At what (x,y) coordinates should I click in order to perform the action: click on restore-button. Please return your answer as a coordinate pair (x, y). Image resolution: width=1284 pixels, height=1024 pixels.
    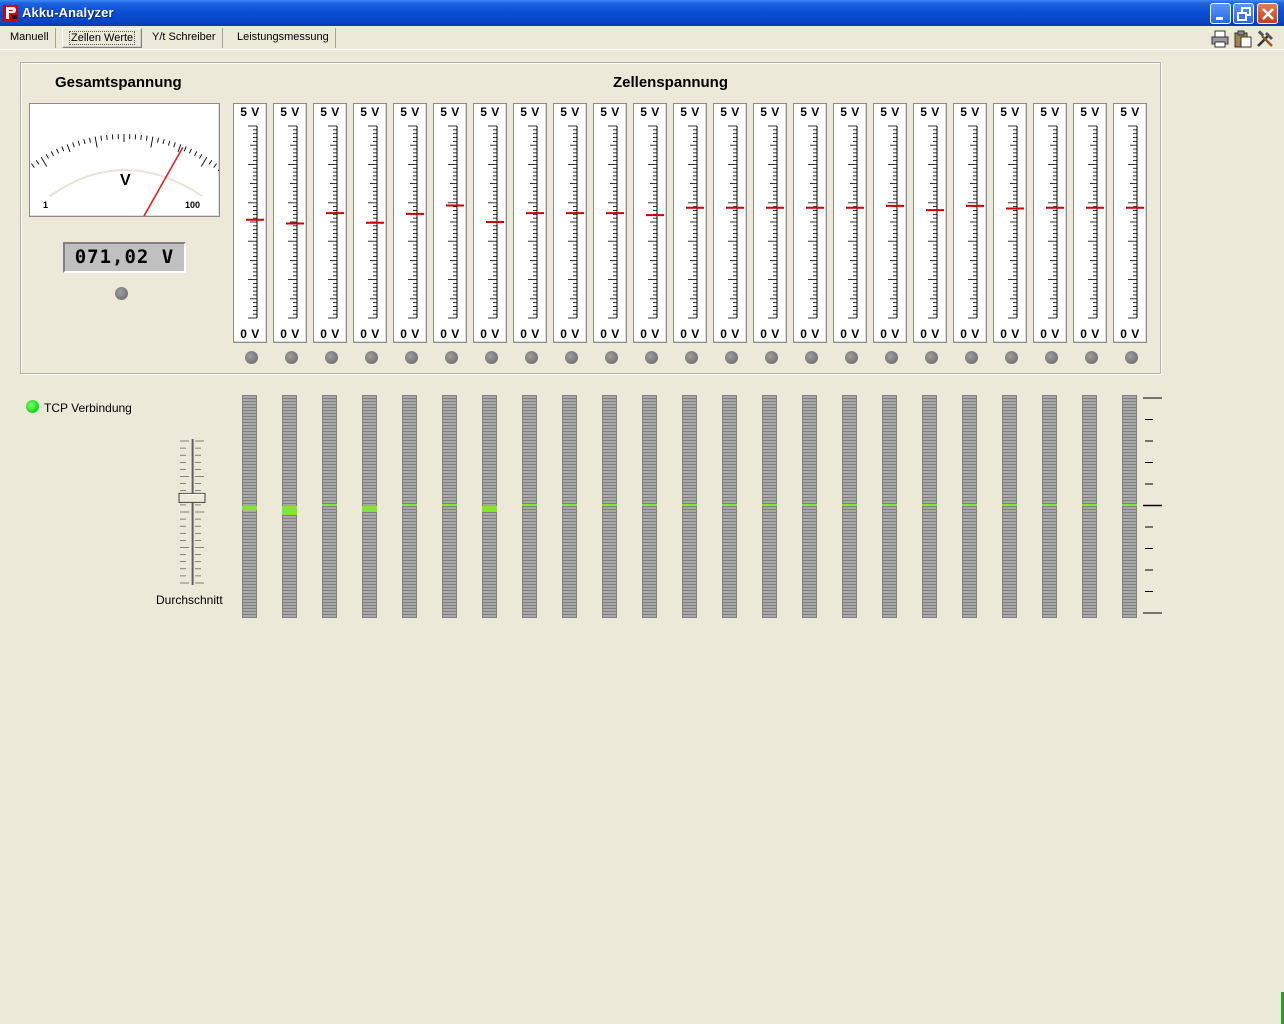
    Looking at the image, I should click on (1243, 13).